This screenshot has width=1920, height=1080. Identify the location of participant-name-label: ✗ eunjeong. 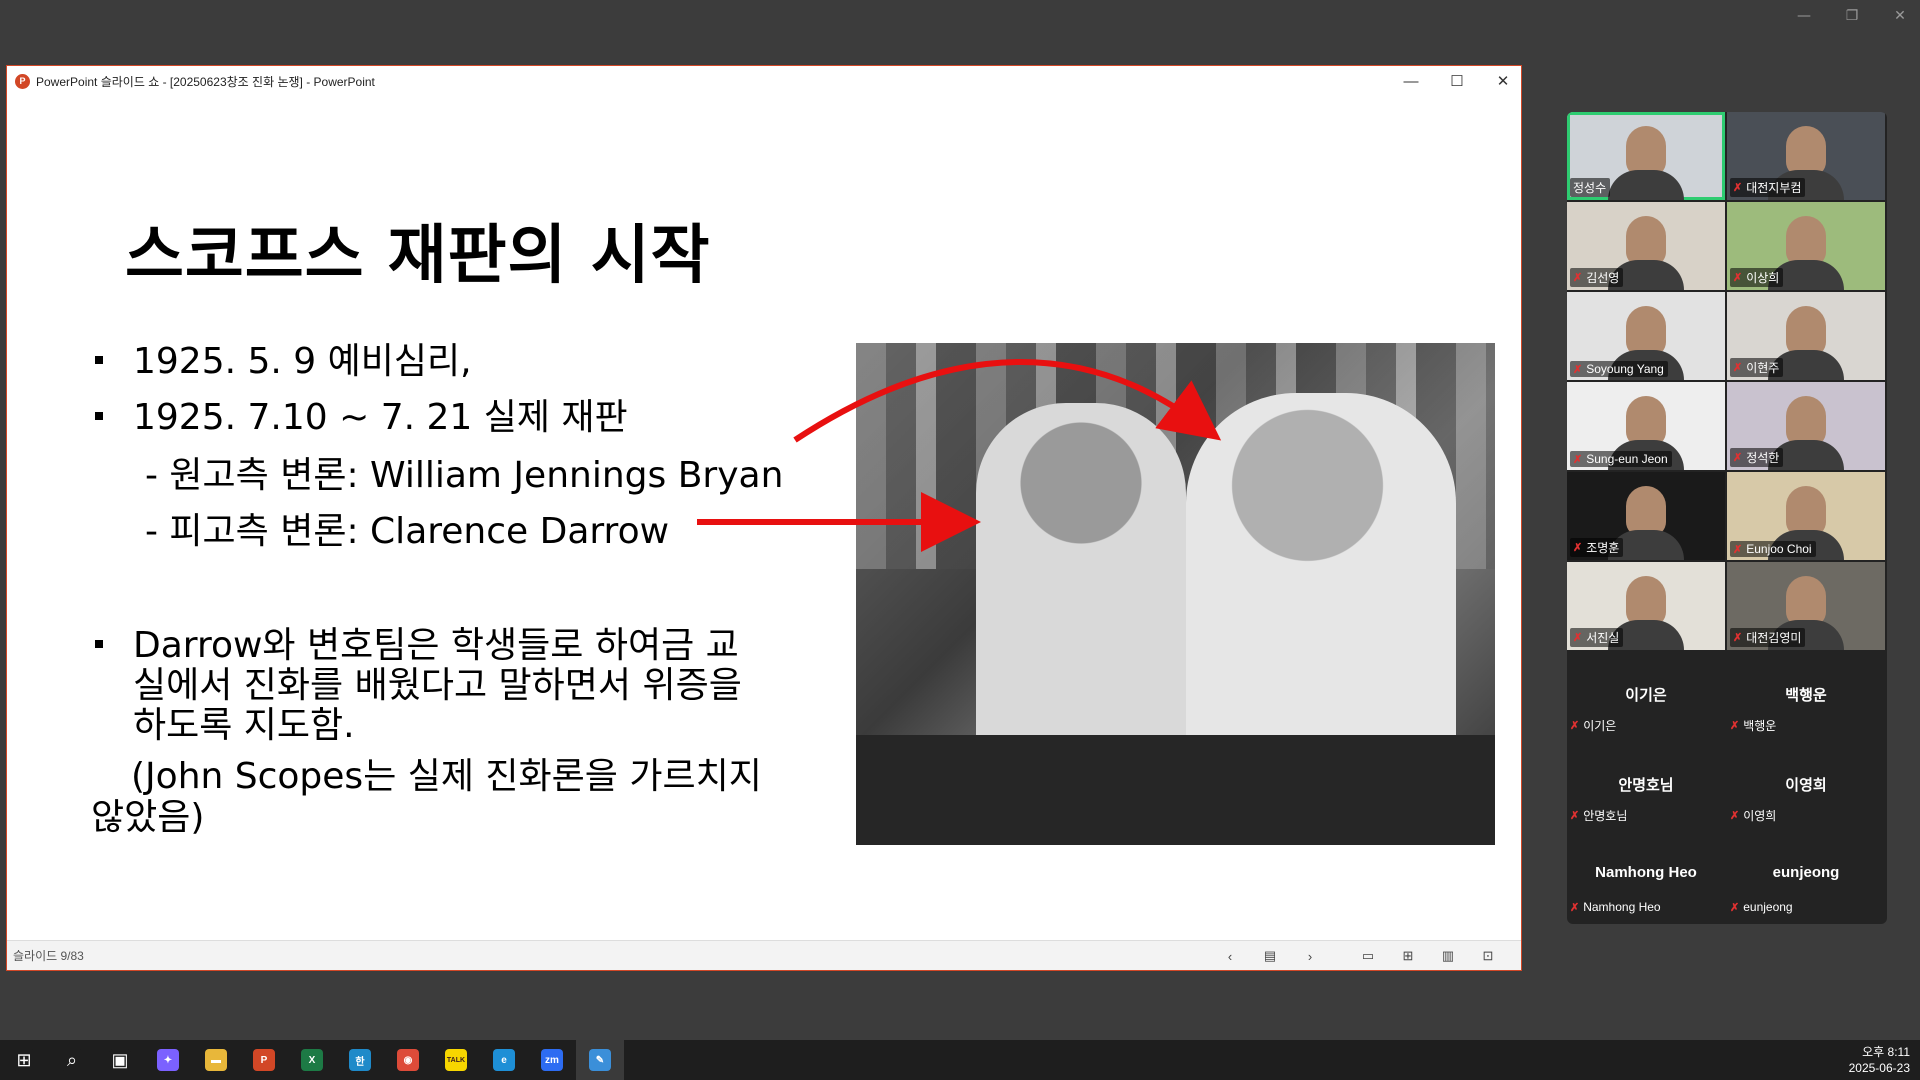
(1761, 907).